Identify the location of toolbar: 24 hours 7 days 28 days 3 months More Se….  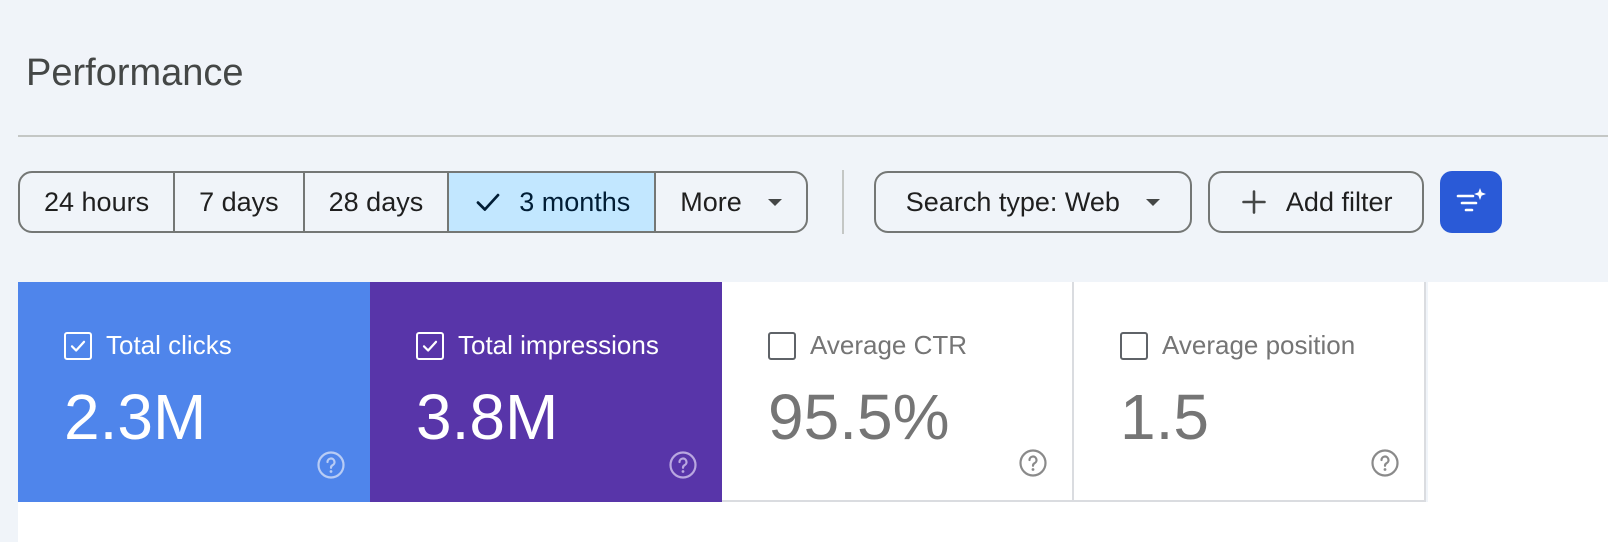
(760, 202).